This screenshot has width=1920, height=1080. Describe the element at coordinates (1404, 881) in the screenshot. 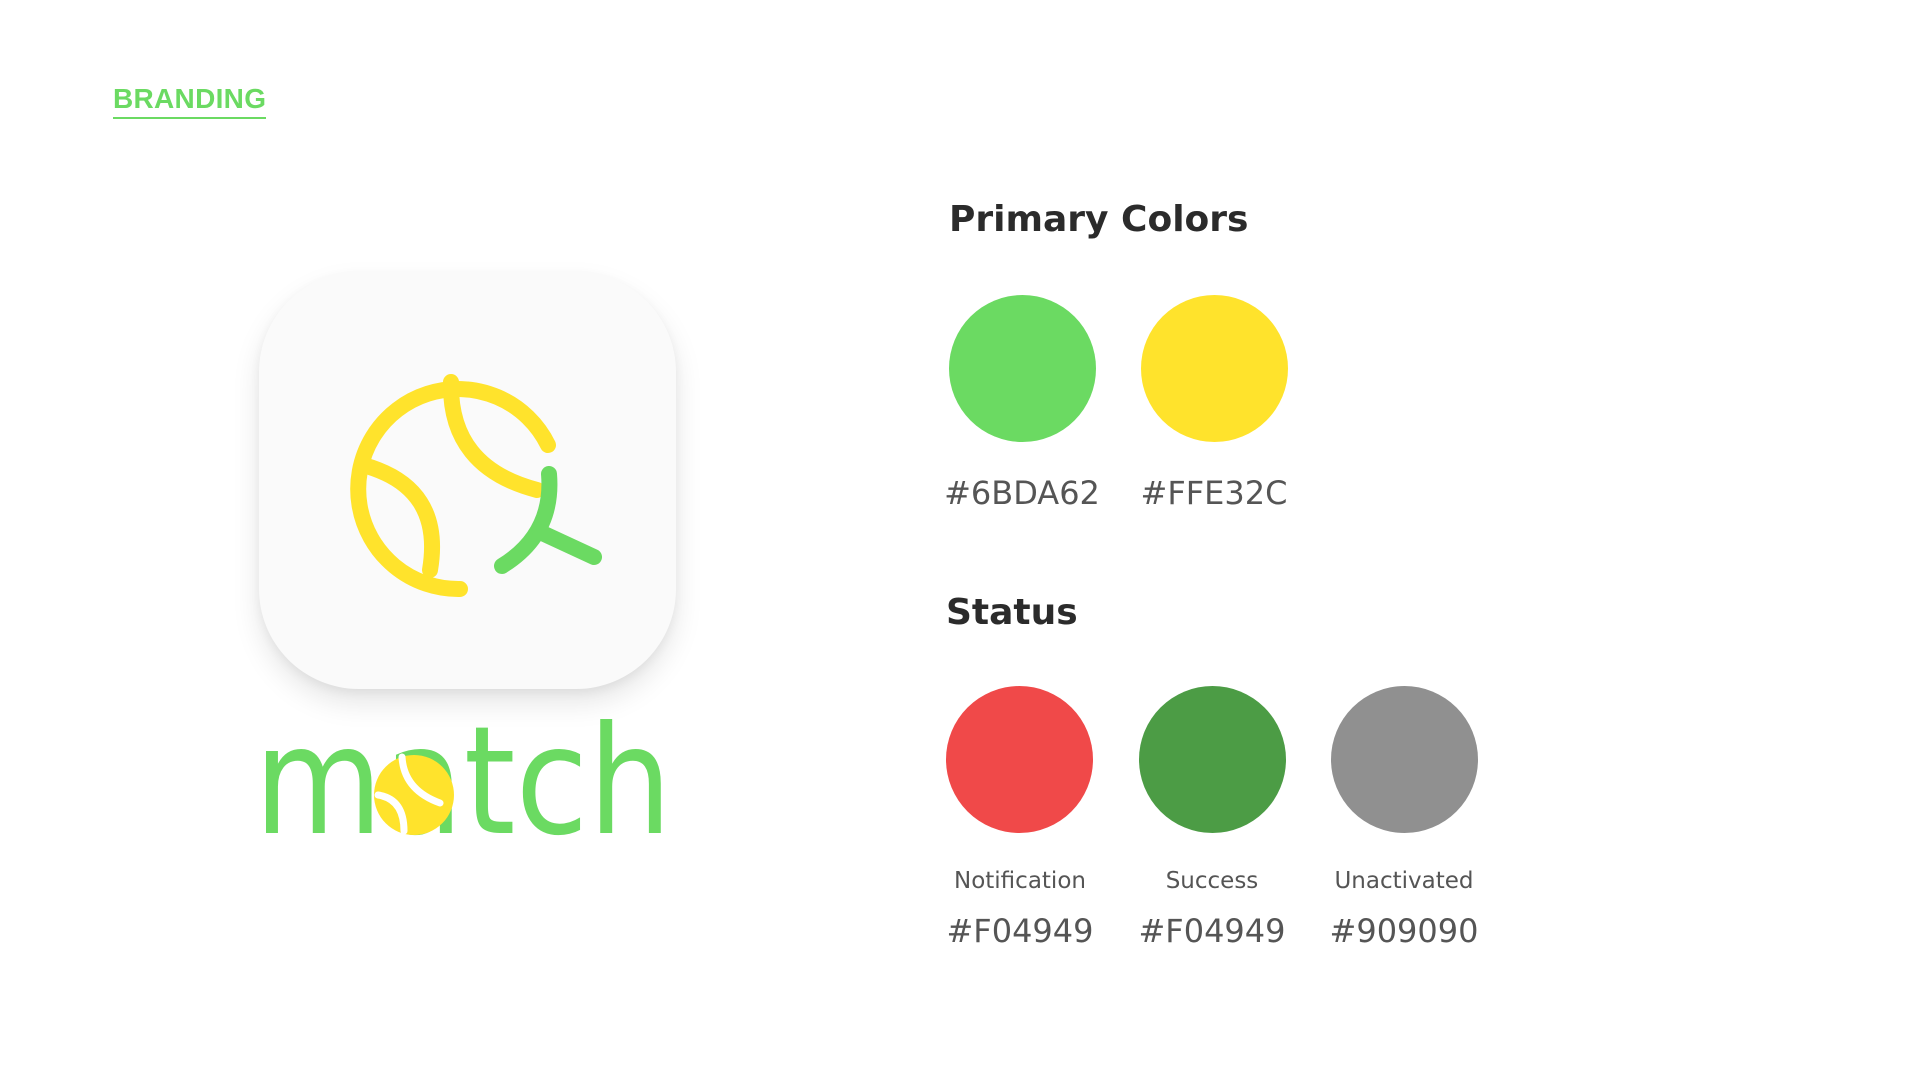

I see `label-unactivated: Unactivated` at that location.